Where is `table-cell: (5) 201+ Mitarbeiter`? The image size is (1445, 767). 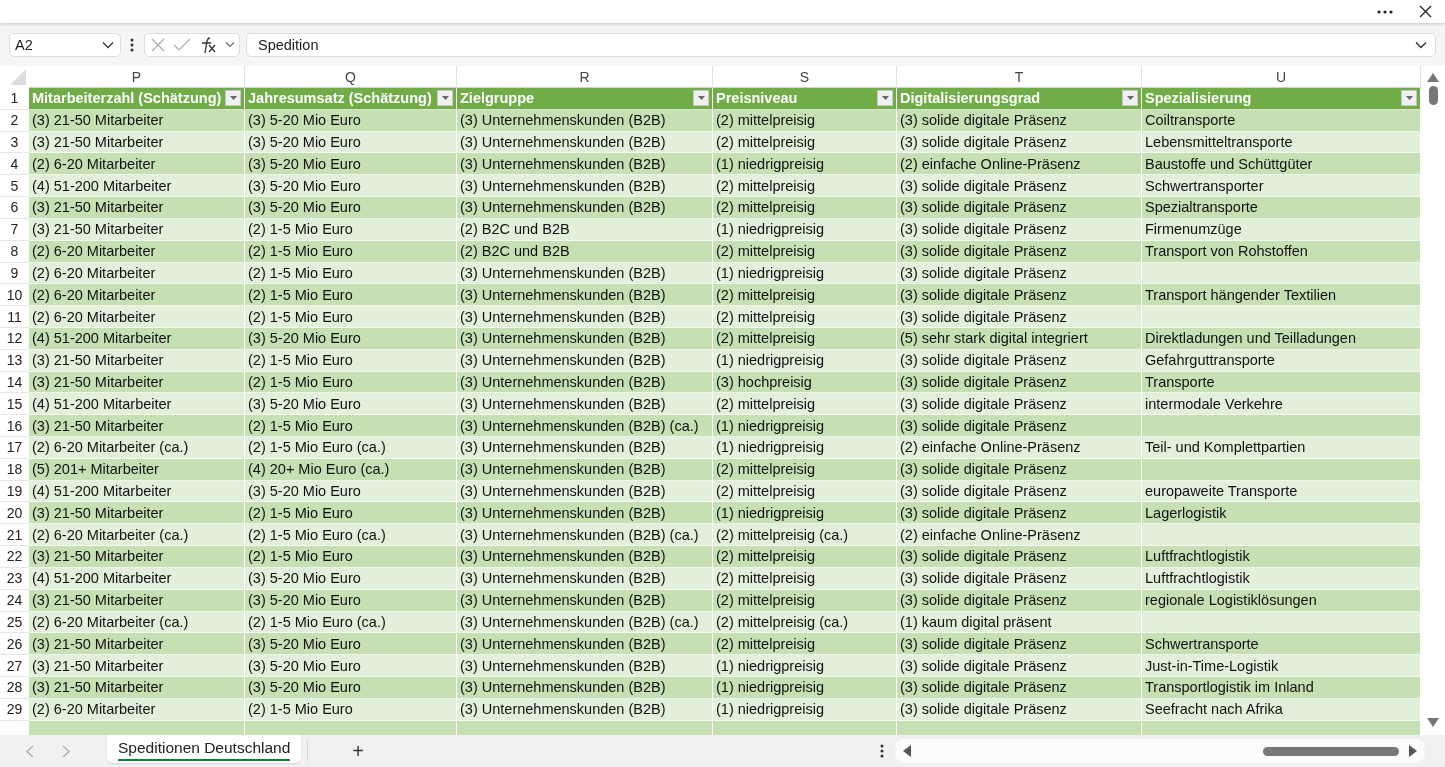
table-cell: (5) 201+ Mitarbeiter is located at coordinates (137, 469).